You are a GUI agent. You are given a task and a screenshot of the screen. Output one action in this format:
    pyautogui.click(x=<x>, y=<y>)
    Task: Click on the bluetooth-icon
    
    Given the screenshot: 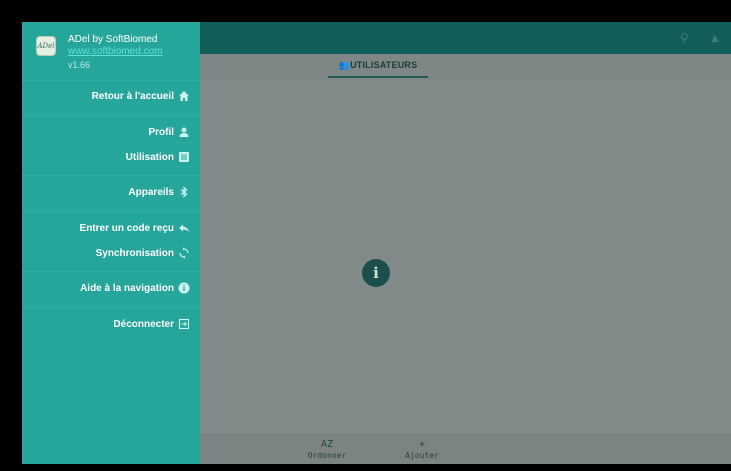 What is the action you would take?
    pyautogui.click(x=184, y=192)
    